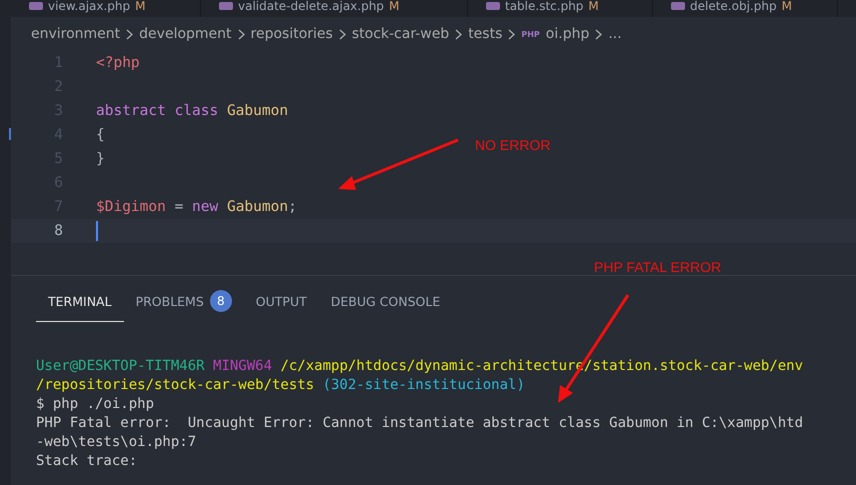  Describe the element at coordinates (221, 301) in the screenshot. I see `count-badge: 8` at that location.